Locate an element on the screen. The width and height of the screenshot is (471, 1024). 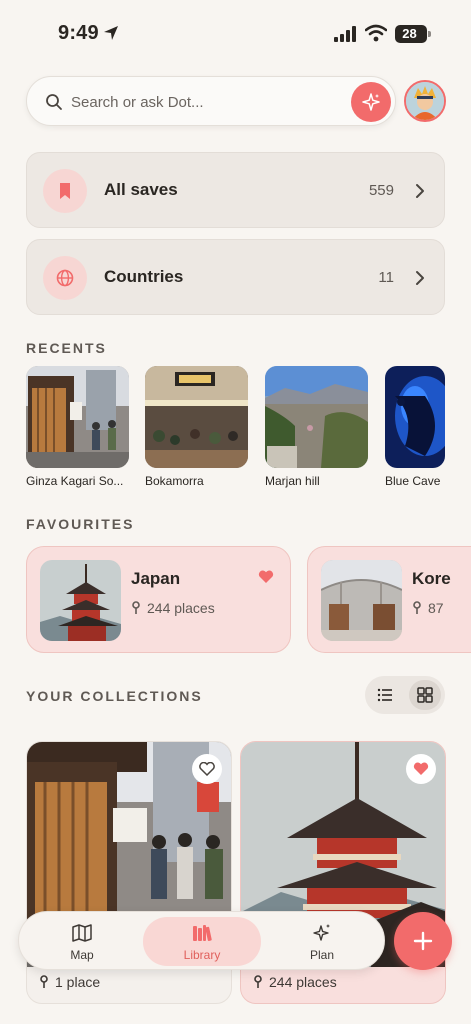
nav-map-label: Map is located at coordinates (82, 955).